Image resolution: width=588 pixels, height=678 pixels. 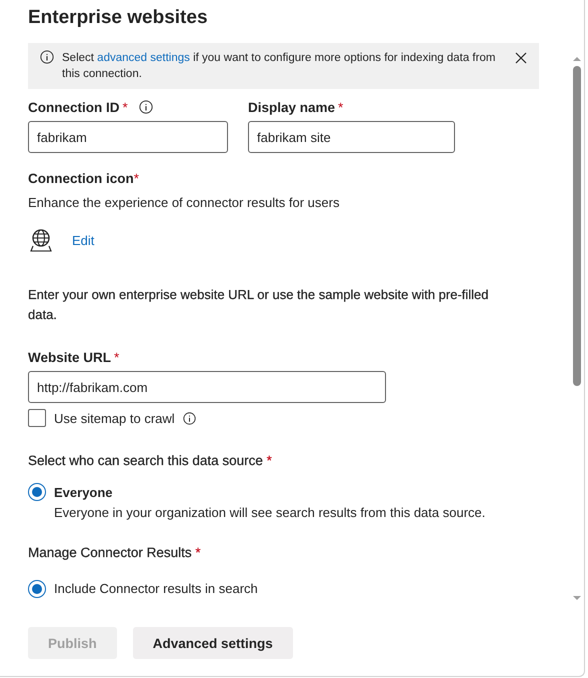 What do you see at coordinates (84, 493) in the screenshot?
I see `radio-label: Everyone` at bounding box center [84, 493].